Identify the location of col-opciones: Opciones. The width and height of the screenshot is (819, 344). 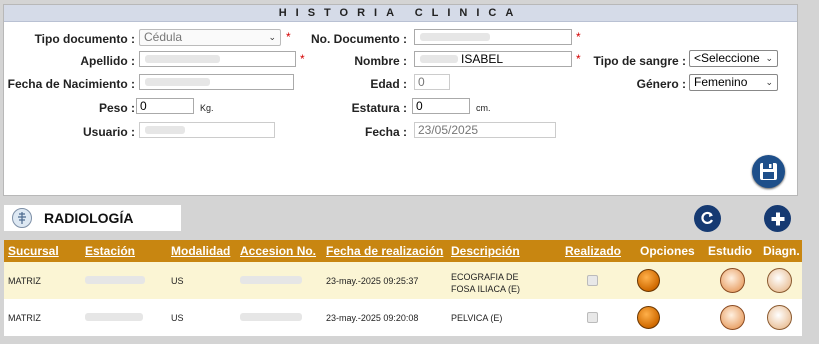
(667, 251).